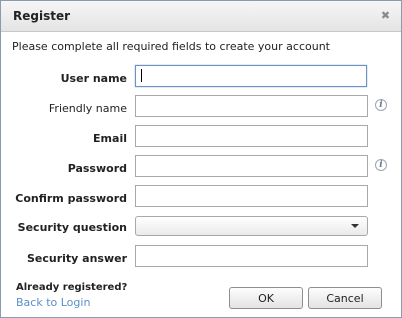 The height and width of the screenshot is (318, 402). What do you see at coordinates (72, 287) in the screenshot?
I see `already-registered-text: Already registered?` at bounding box center [72, 287].